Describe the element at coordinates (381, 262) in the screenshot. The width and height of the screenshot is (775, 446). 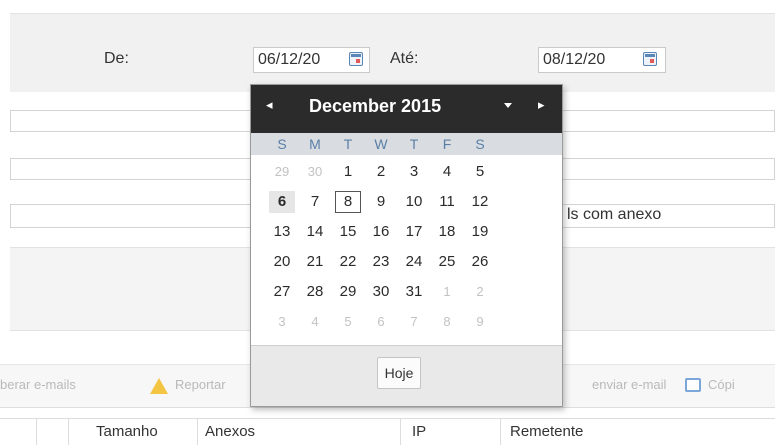
I see `day-cell: 23` at that location.